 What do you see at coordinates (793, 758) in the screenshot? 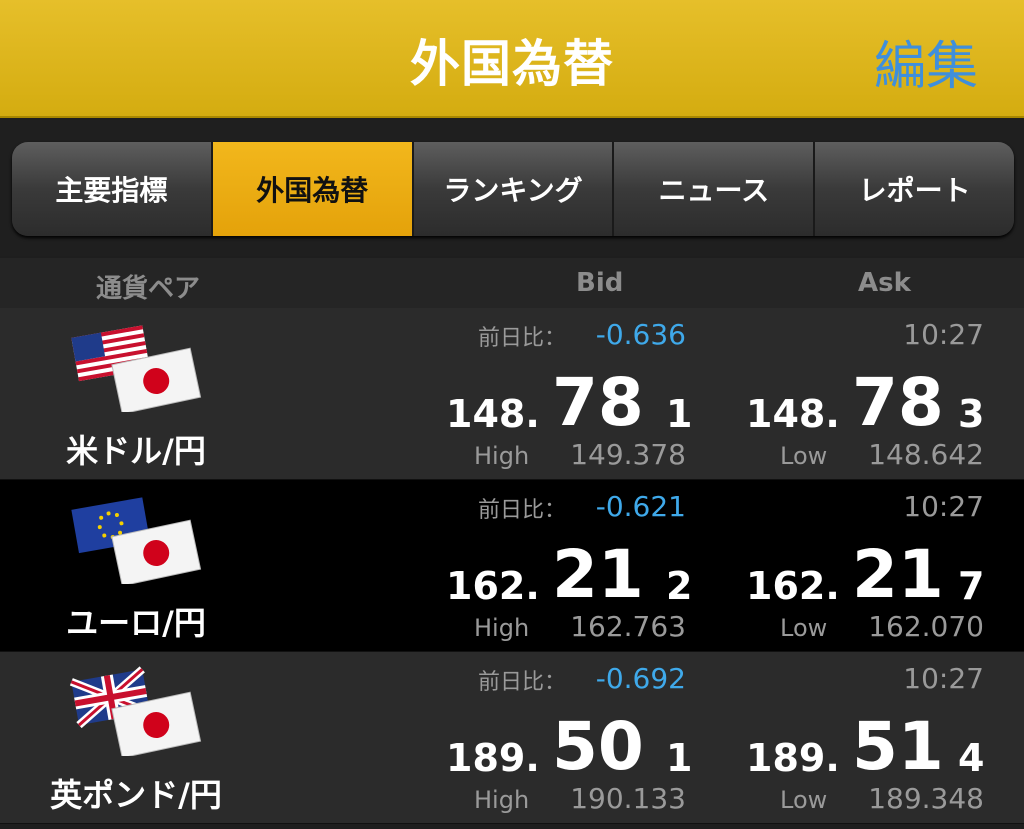
I see `ask-price-prefix: 189.` at bounding box center [793, 758].